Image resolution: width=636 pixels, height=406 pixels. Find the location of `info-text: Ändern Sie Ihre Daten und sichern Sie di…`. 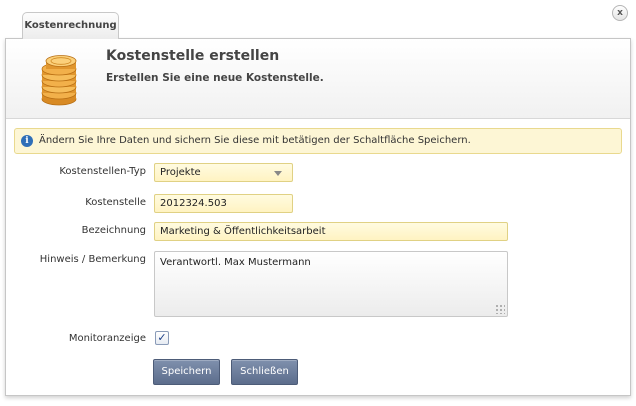

info-text: Ändern Sie Ihre Daten und sichern Sie di… is located at coordinates (255, 140).